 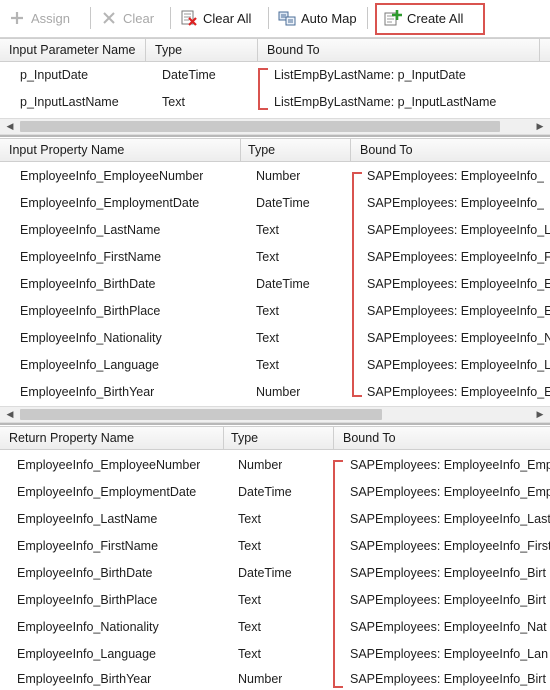 I want to click on clear-all-label: Clear All, so click(x=227, y=18).